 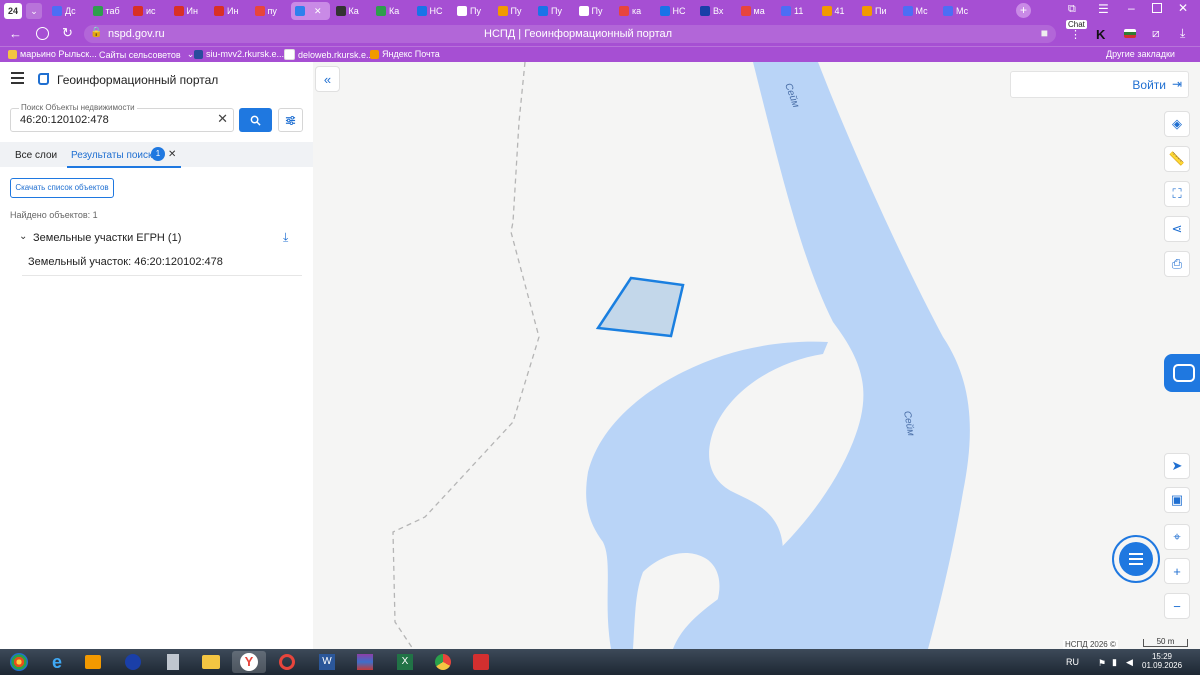 What do you see at coordinates (66, 11) in the screenshot?
I see `browser-tab: Дс` at bounding box center [66, 11].